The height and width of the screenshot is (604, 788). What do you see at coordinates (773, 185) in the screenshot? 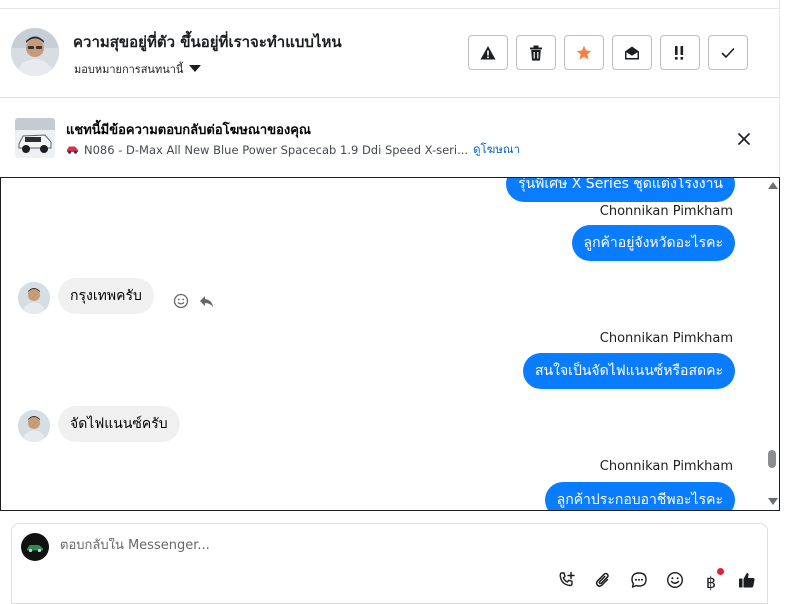
I see `scroll-up-arrow-icon` at bounding box center [773, 185].